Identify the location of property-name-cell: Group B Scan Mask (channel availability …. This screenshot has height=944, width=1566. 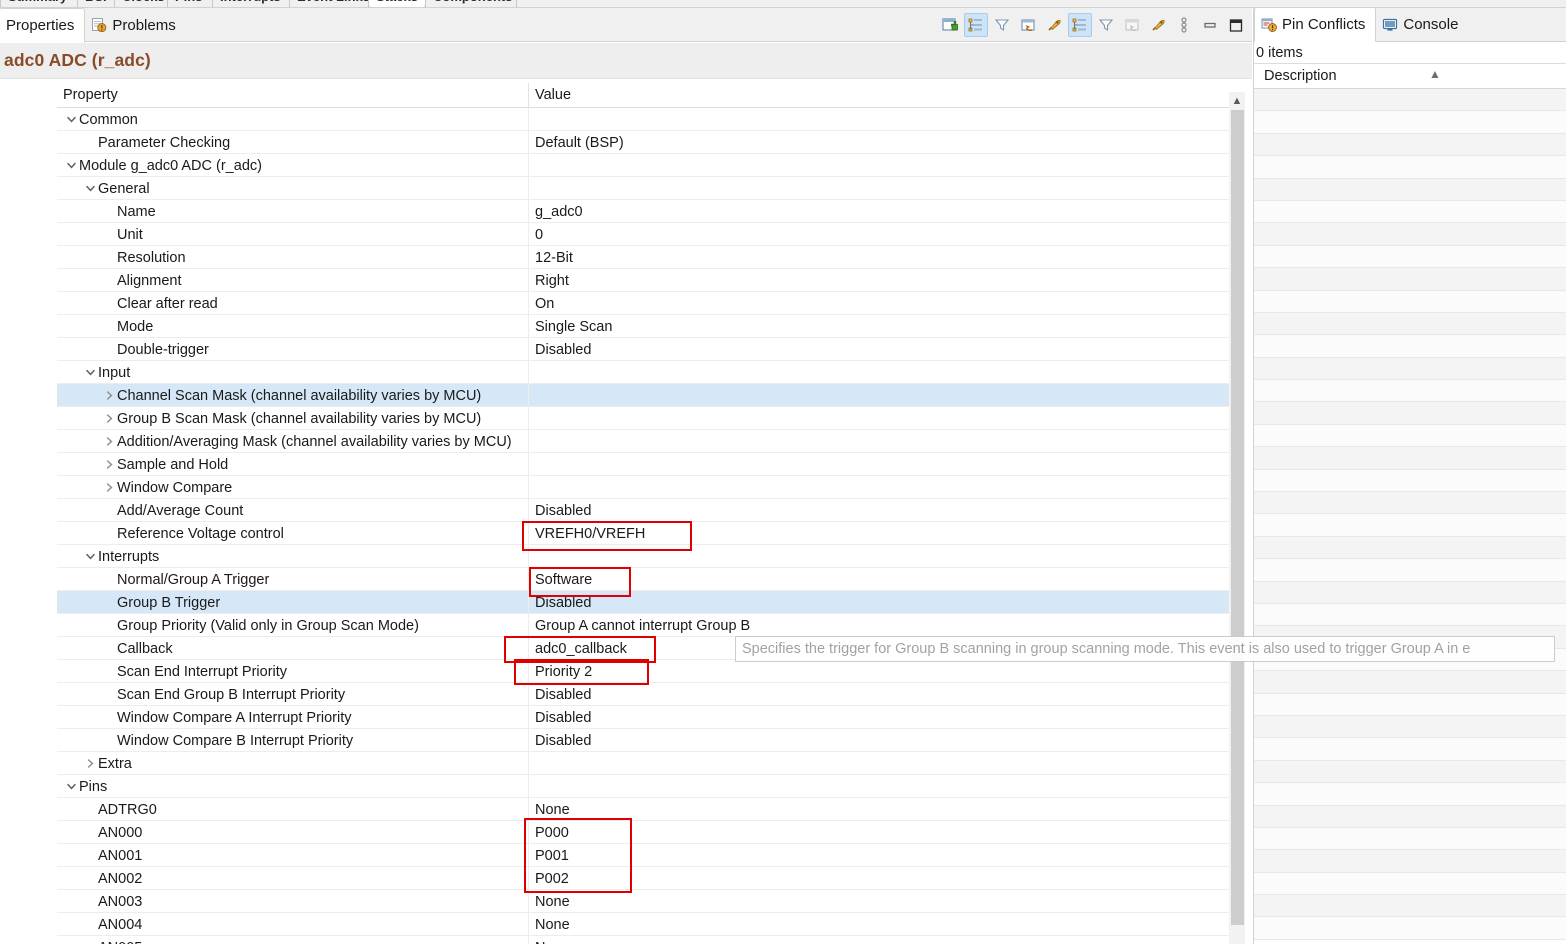
(293, 418).